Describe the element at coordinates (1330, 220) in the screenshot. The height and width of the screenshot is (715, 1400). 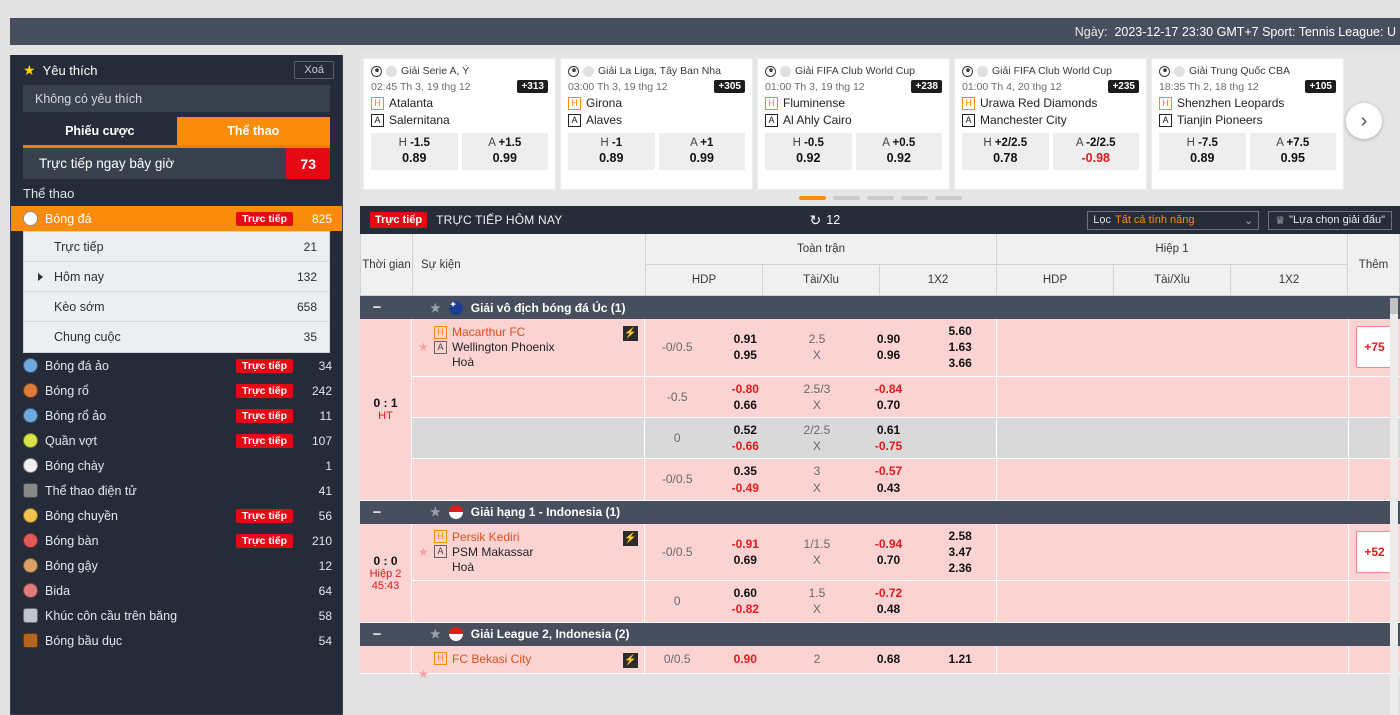
I see `league-select-button: ♕ "Lựa chọn giải đấu"` at that location.